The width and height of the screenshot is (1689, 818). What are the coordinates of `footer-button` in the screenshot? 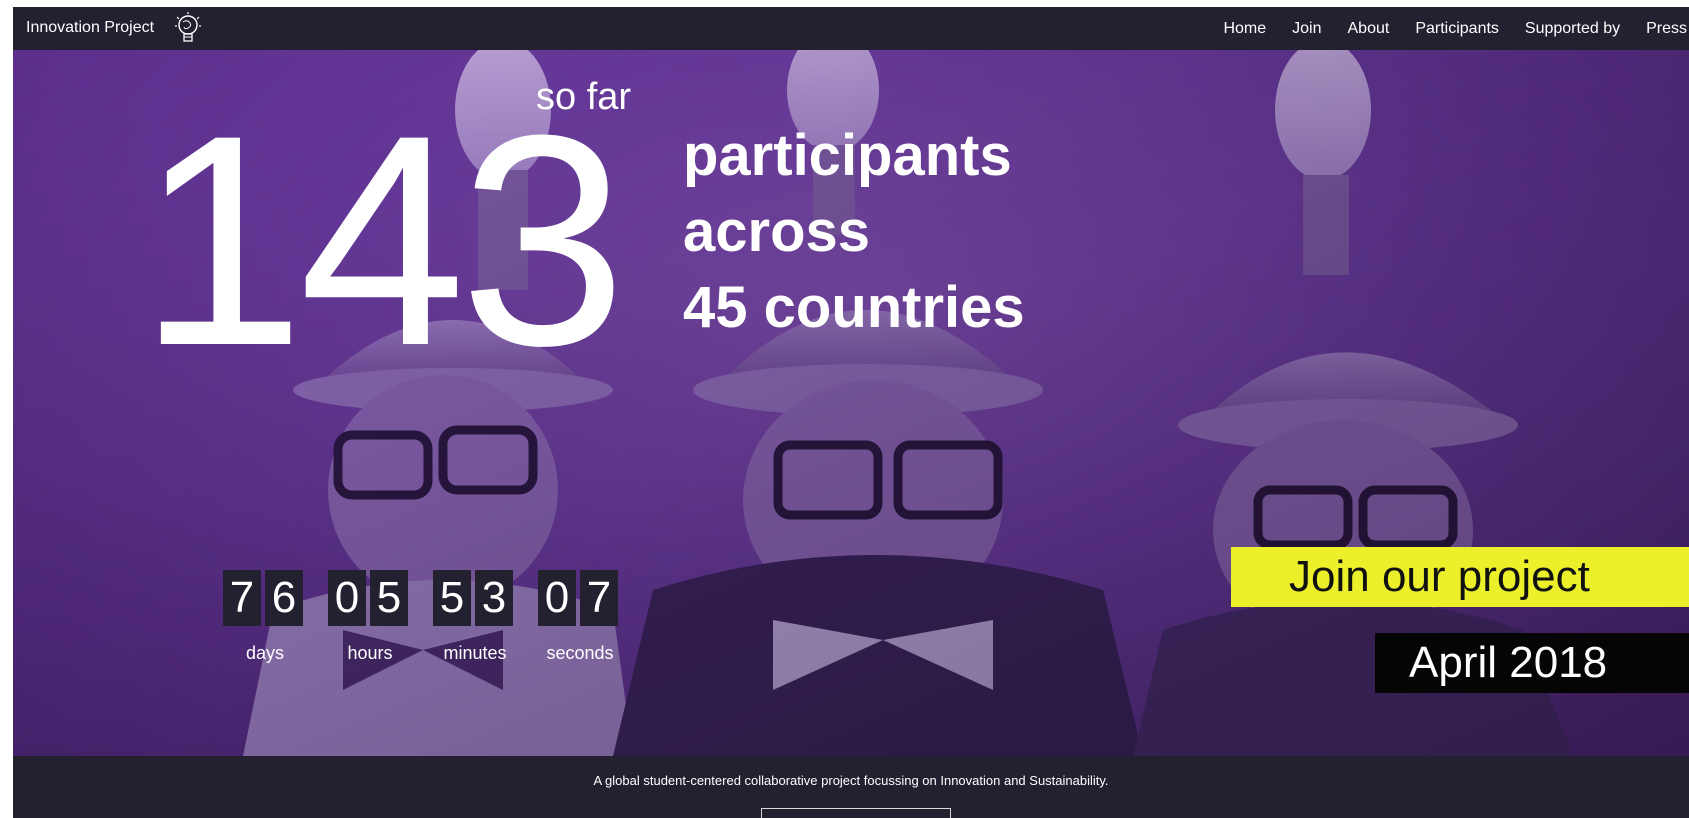 It's located at (856, 813).